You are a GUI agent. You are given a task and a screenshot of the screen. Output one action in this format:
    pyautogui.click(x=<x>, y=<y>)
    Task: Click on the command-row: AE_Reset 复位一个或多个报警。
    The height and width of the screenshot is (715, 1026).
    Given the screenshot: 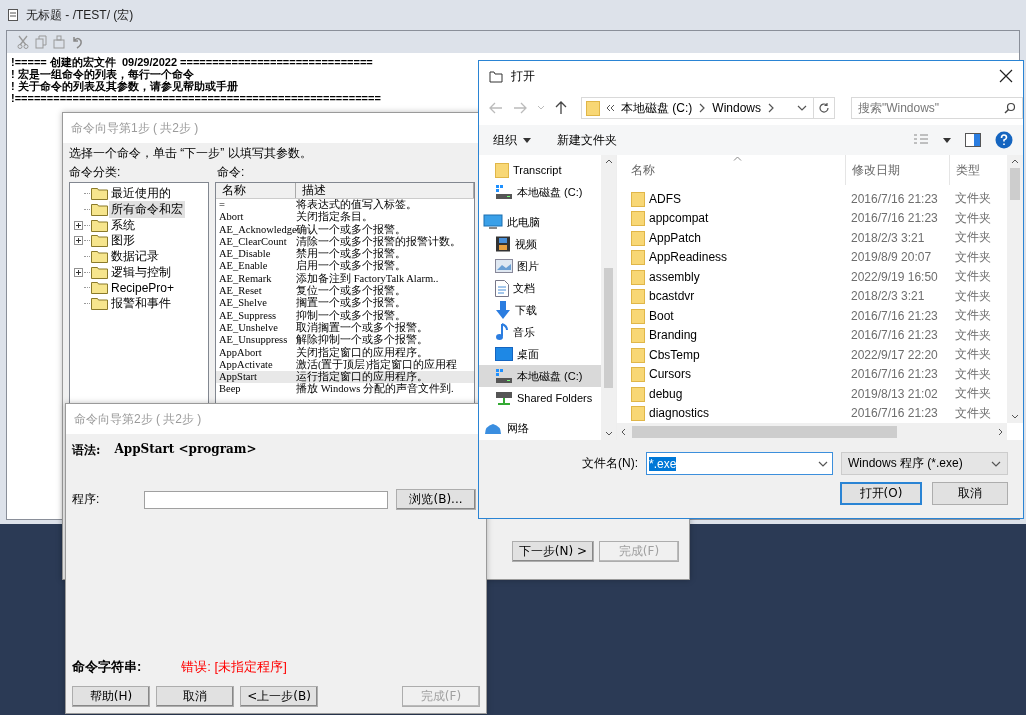 What is the action you would take?
    pyautogui.click(x=345, y=291)
    